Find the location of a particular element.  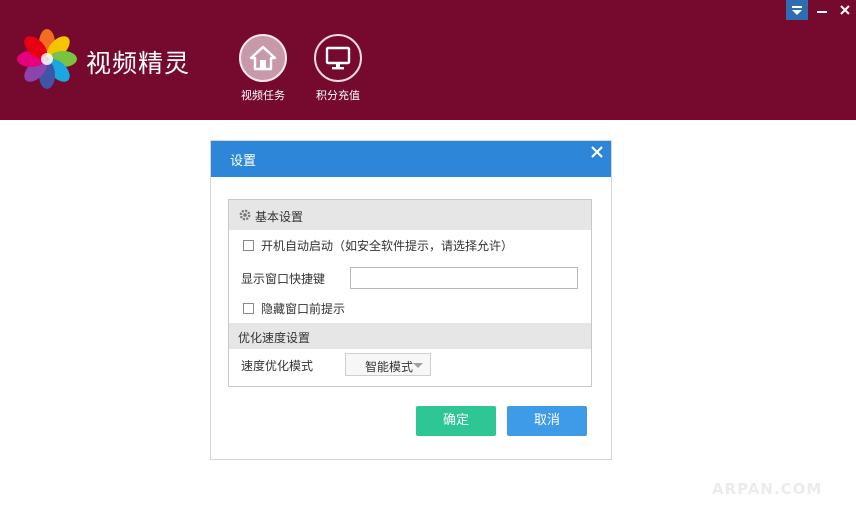

speed-settings-title: 优化速度设置 is located at coordinates (274, 338).